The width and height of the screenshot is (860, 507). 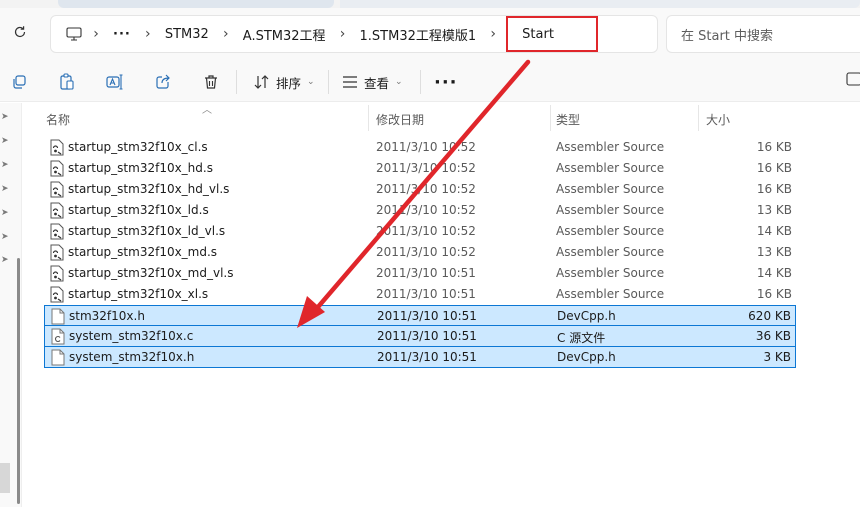 What do you see at coordinates (132, 357) in the screenshot?
I see `file-name: system_stm32f10x.h` at bounding box center [132, 357].